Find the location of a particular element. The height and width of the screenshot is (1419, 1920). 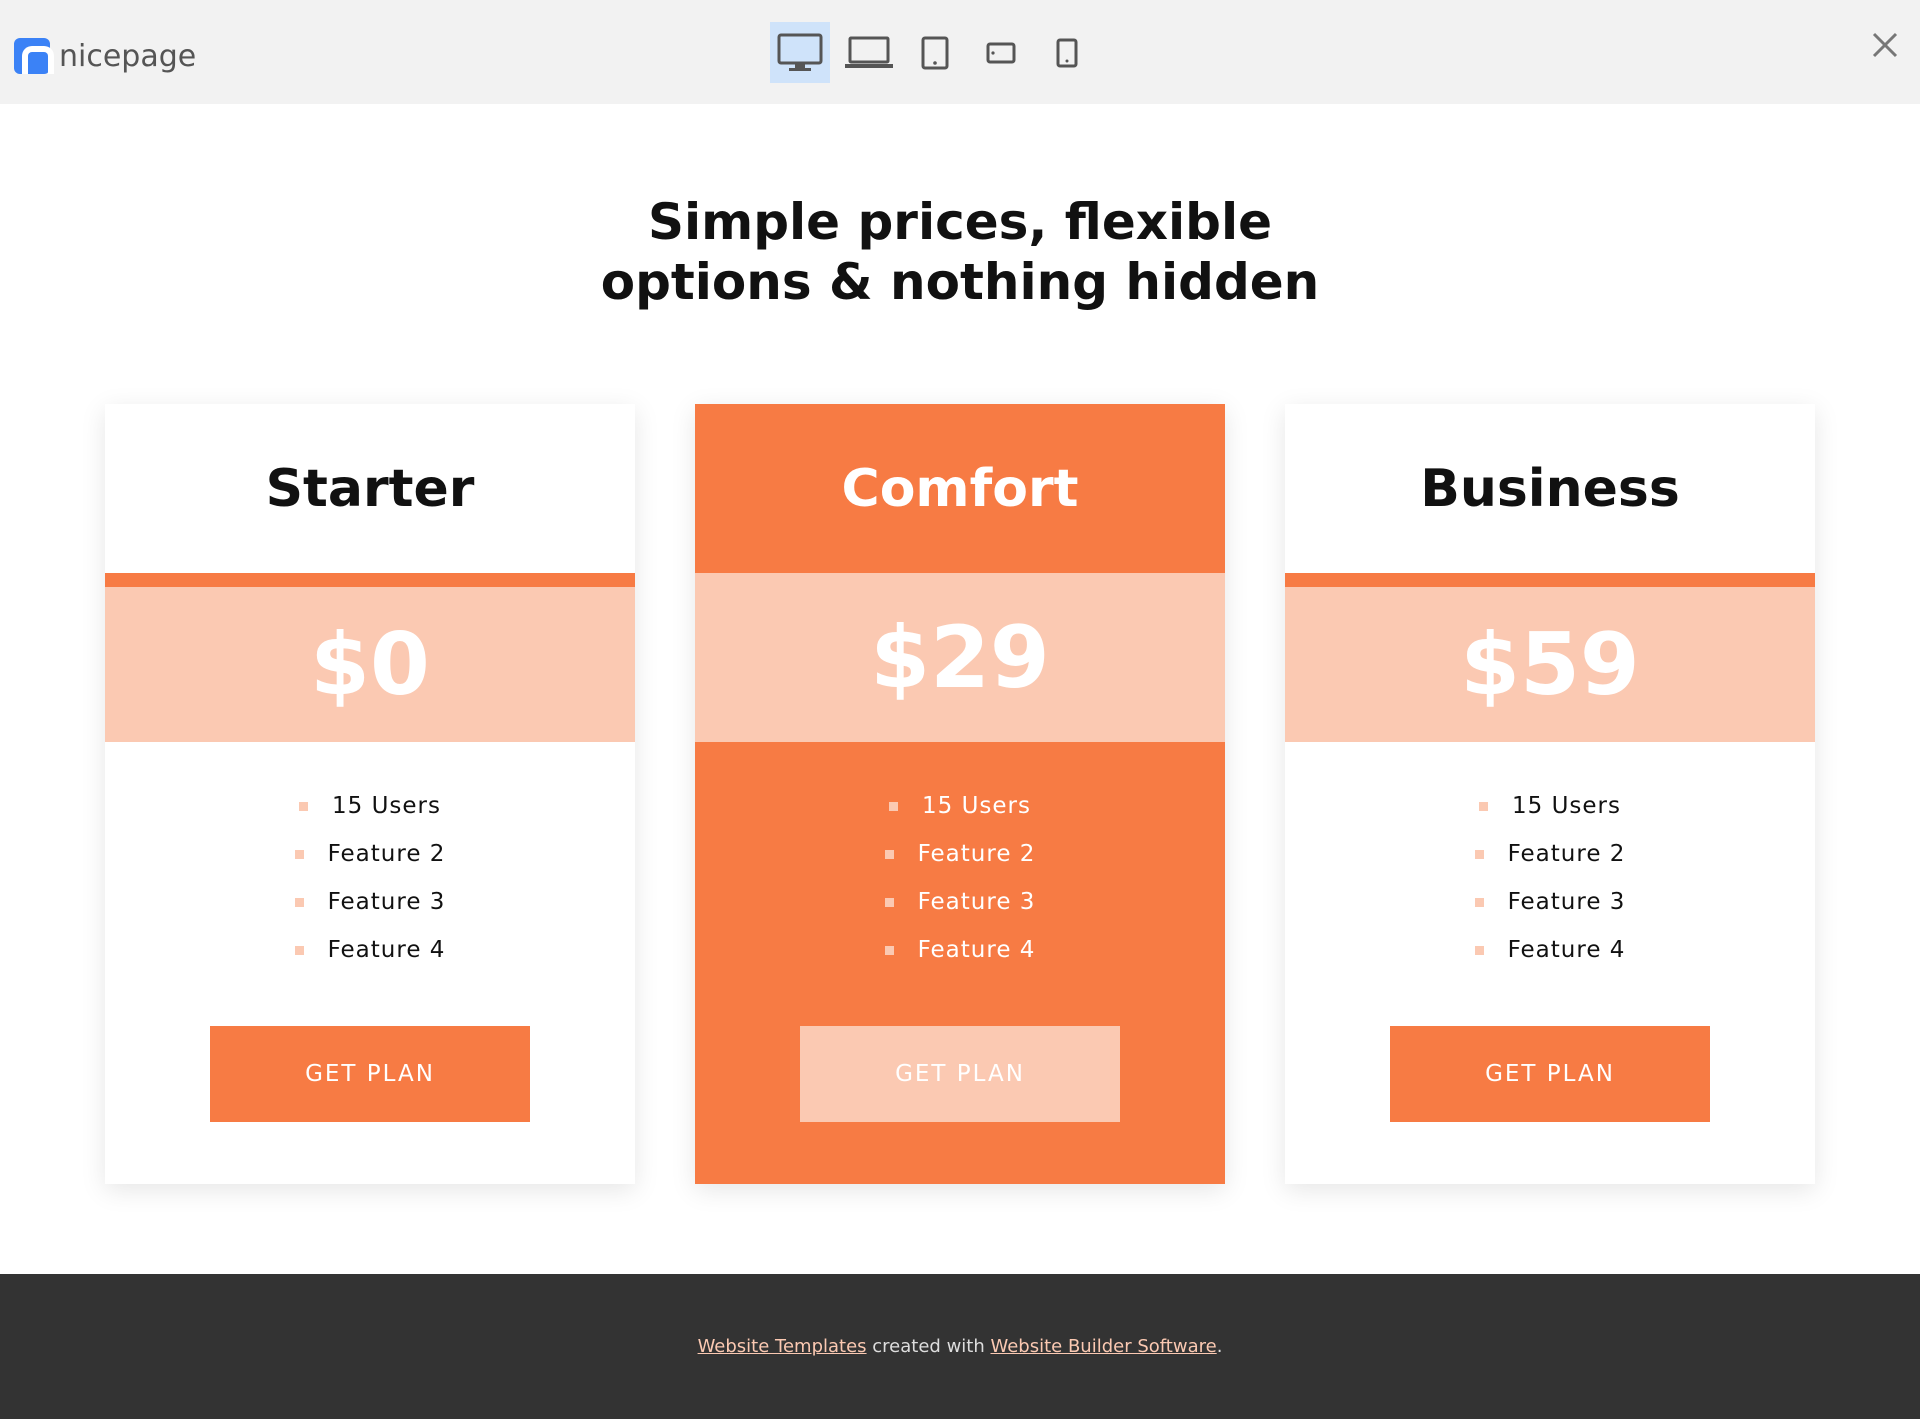

phone-icon is located at coordinates (1067, 52).